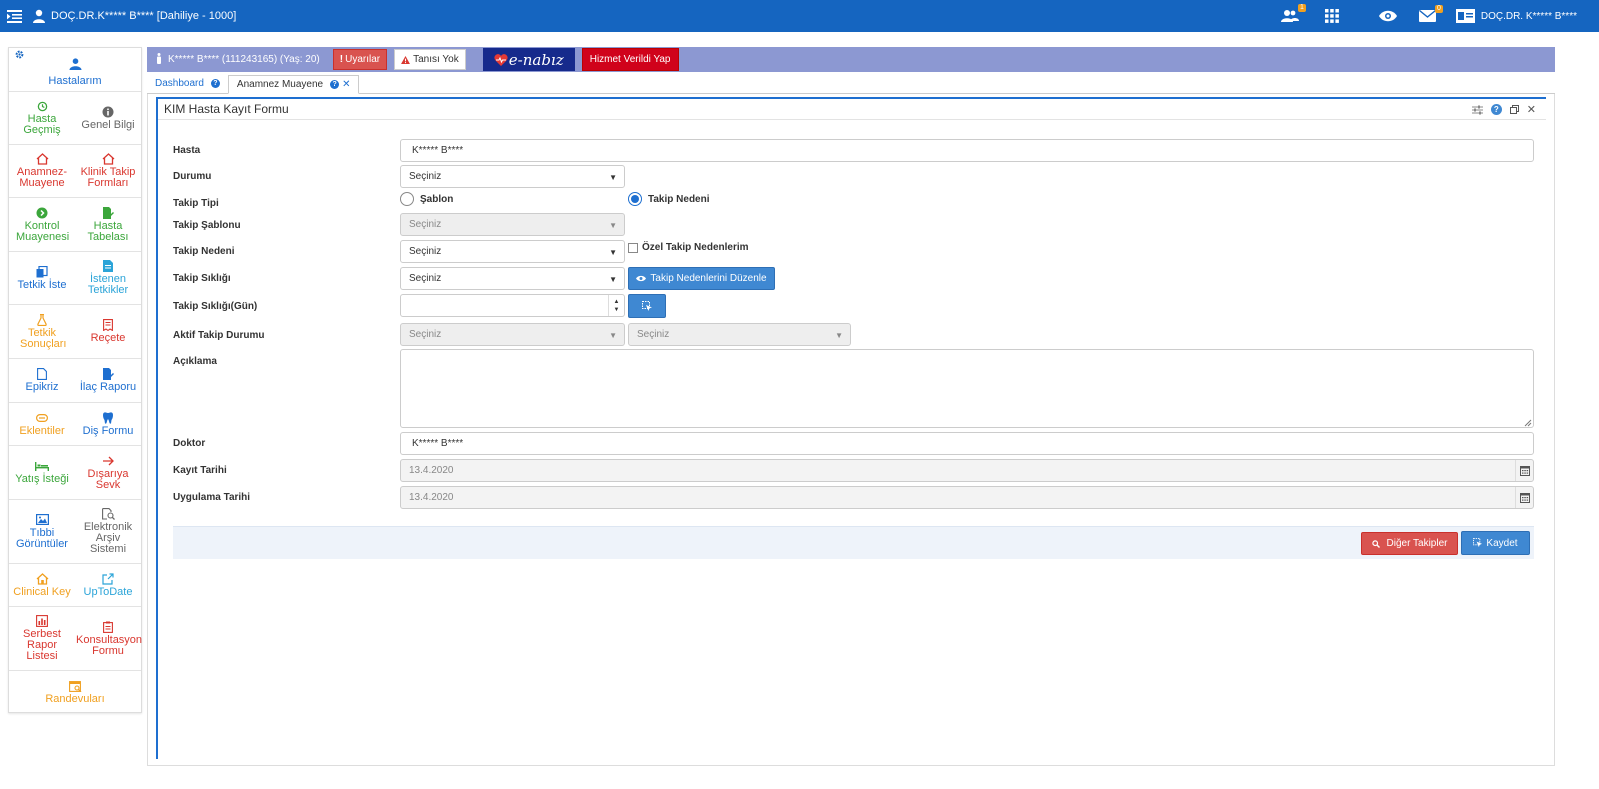  Describe the element at coordinates (42, 213) in the screenshot. I see `arrow-circle-icon` at that location.